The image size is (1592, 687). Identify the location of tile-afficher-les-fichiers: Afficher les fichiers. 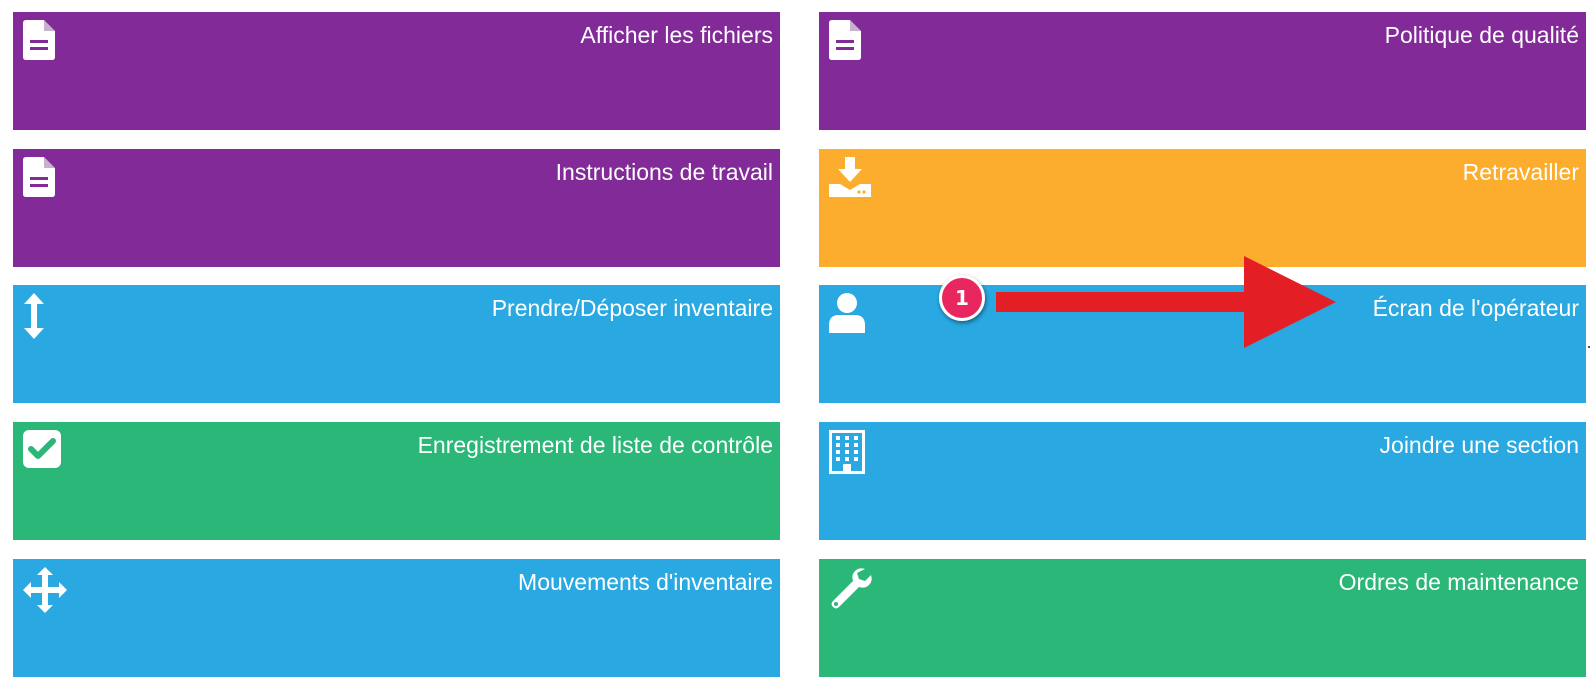
(396, 71).